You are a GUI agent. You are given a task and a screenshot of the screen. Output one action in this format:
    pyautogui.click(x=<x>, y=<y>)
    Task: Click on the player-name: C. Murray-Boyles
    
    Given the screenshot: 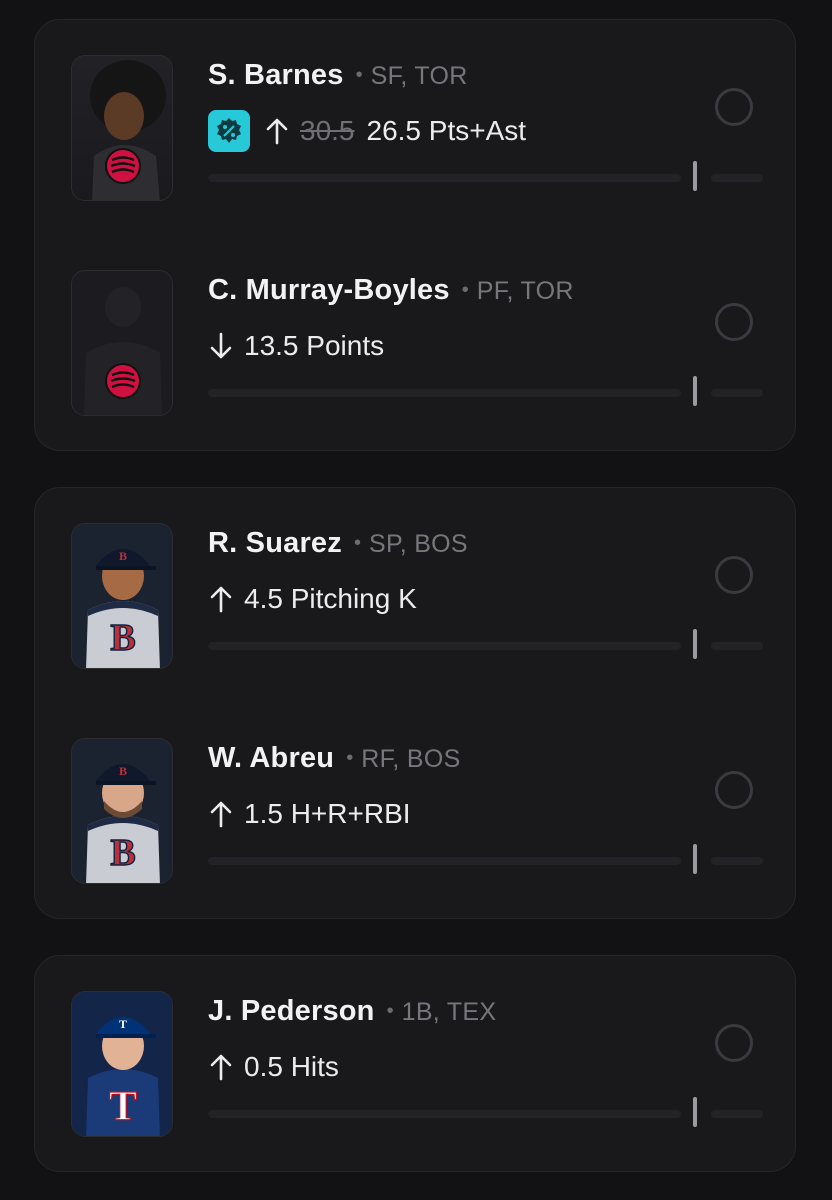 What is the action you would take?
    pyautogui.click(x=329, y=290)
    